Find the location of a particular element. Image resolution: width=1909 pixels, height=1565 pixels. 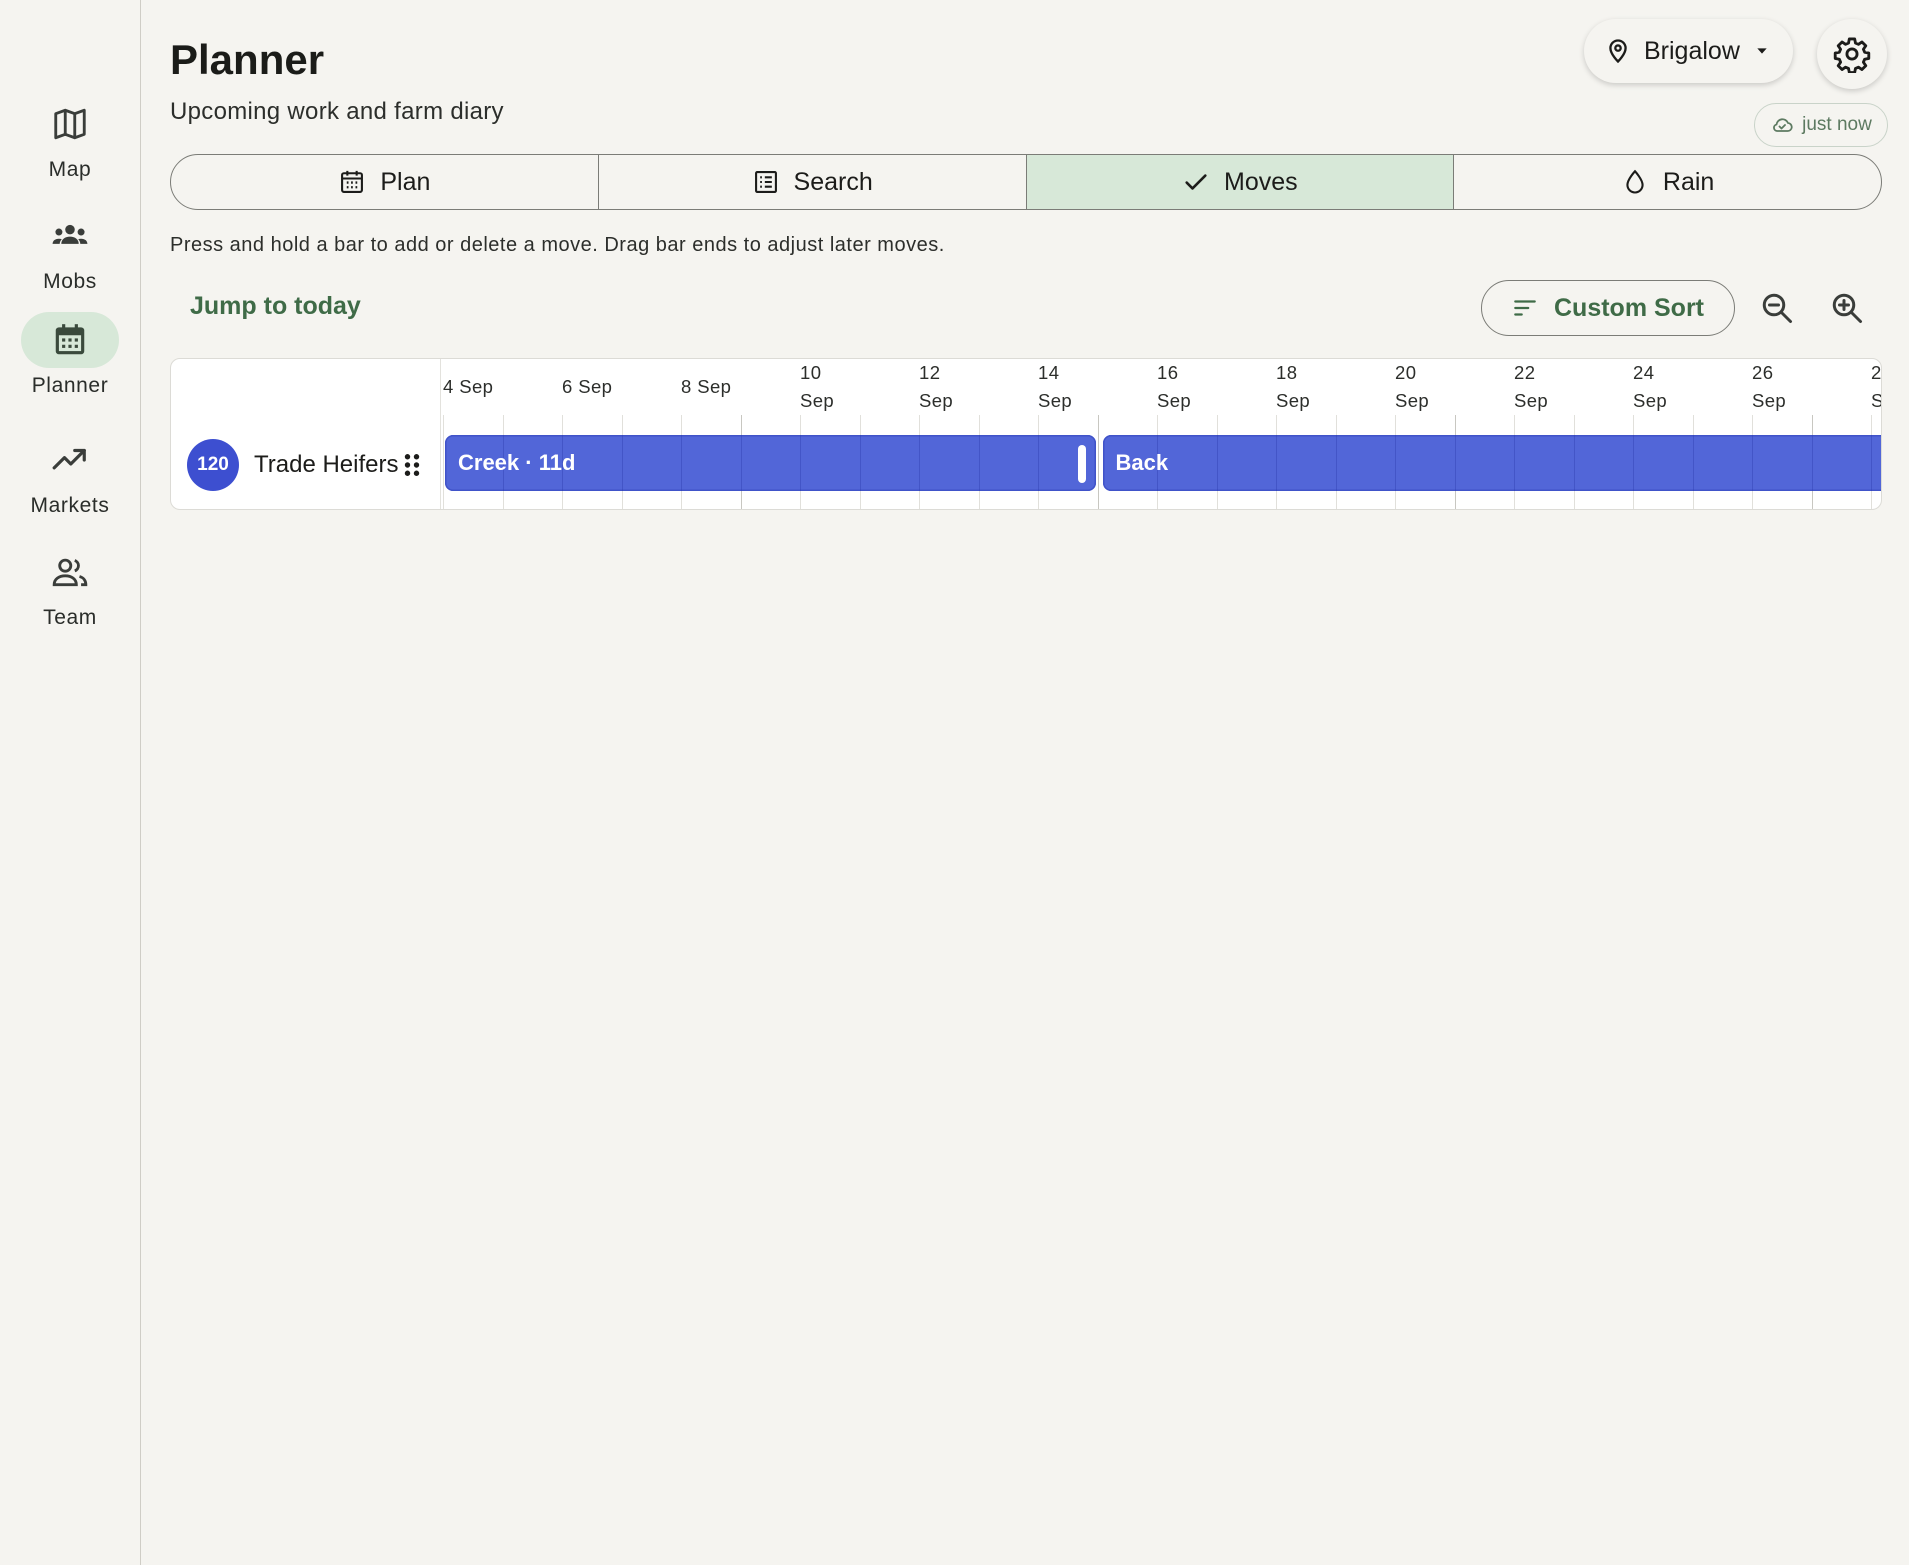

farm-select: Brigalow is located at coordinates (1688, 51).